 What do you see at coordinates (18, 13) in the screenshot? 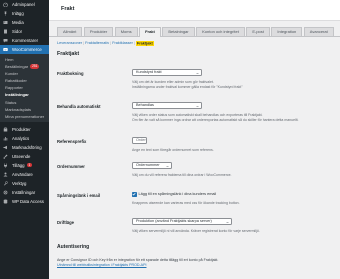
I see `sidebar-item-label: Inlägg` at bounding box center [18, 13].